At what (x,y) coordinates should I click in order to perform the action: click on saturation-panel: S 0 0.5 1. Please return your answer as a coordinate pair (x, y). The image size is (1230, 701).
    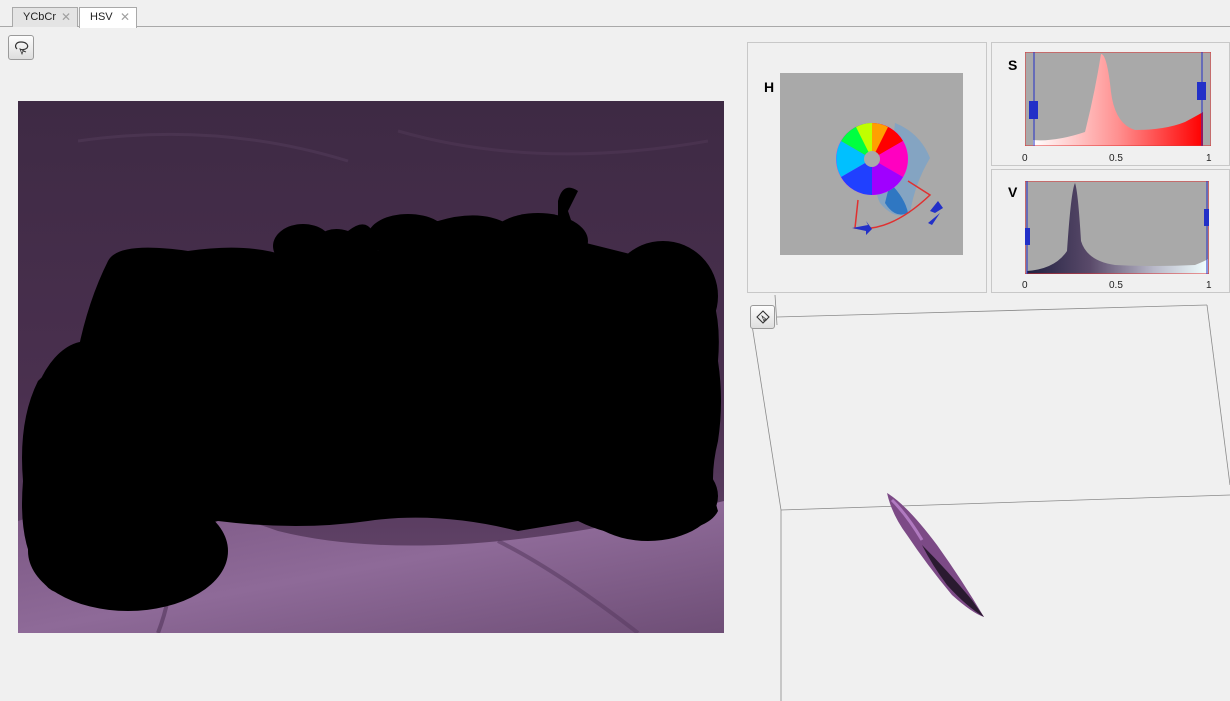
    Looking at the image, I should click on (1110, 104).